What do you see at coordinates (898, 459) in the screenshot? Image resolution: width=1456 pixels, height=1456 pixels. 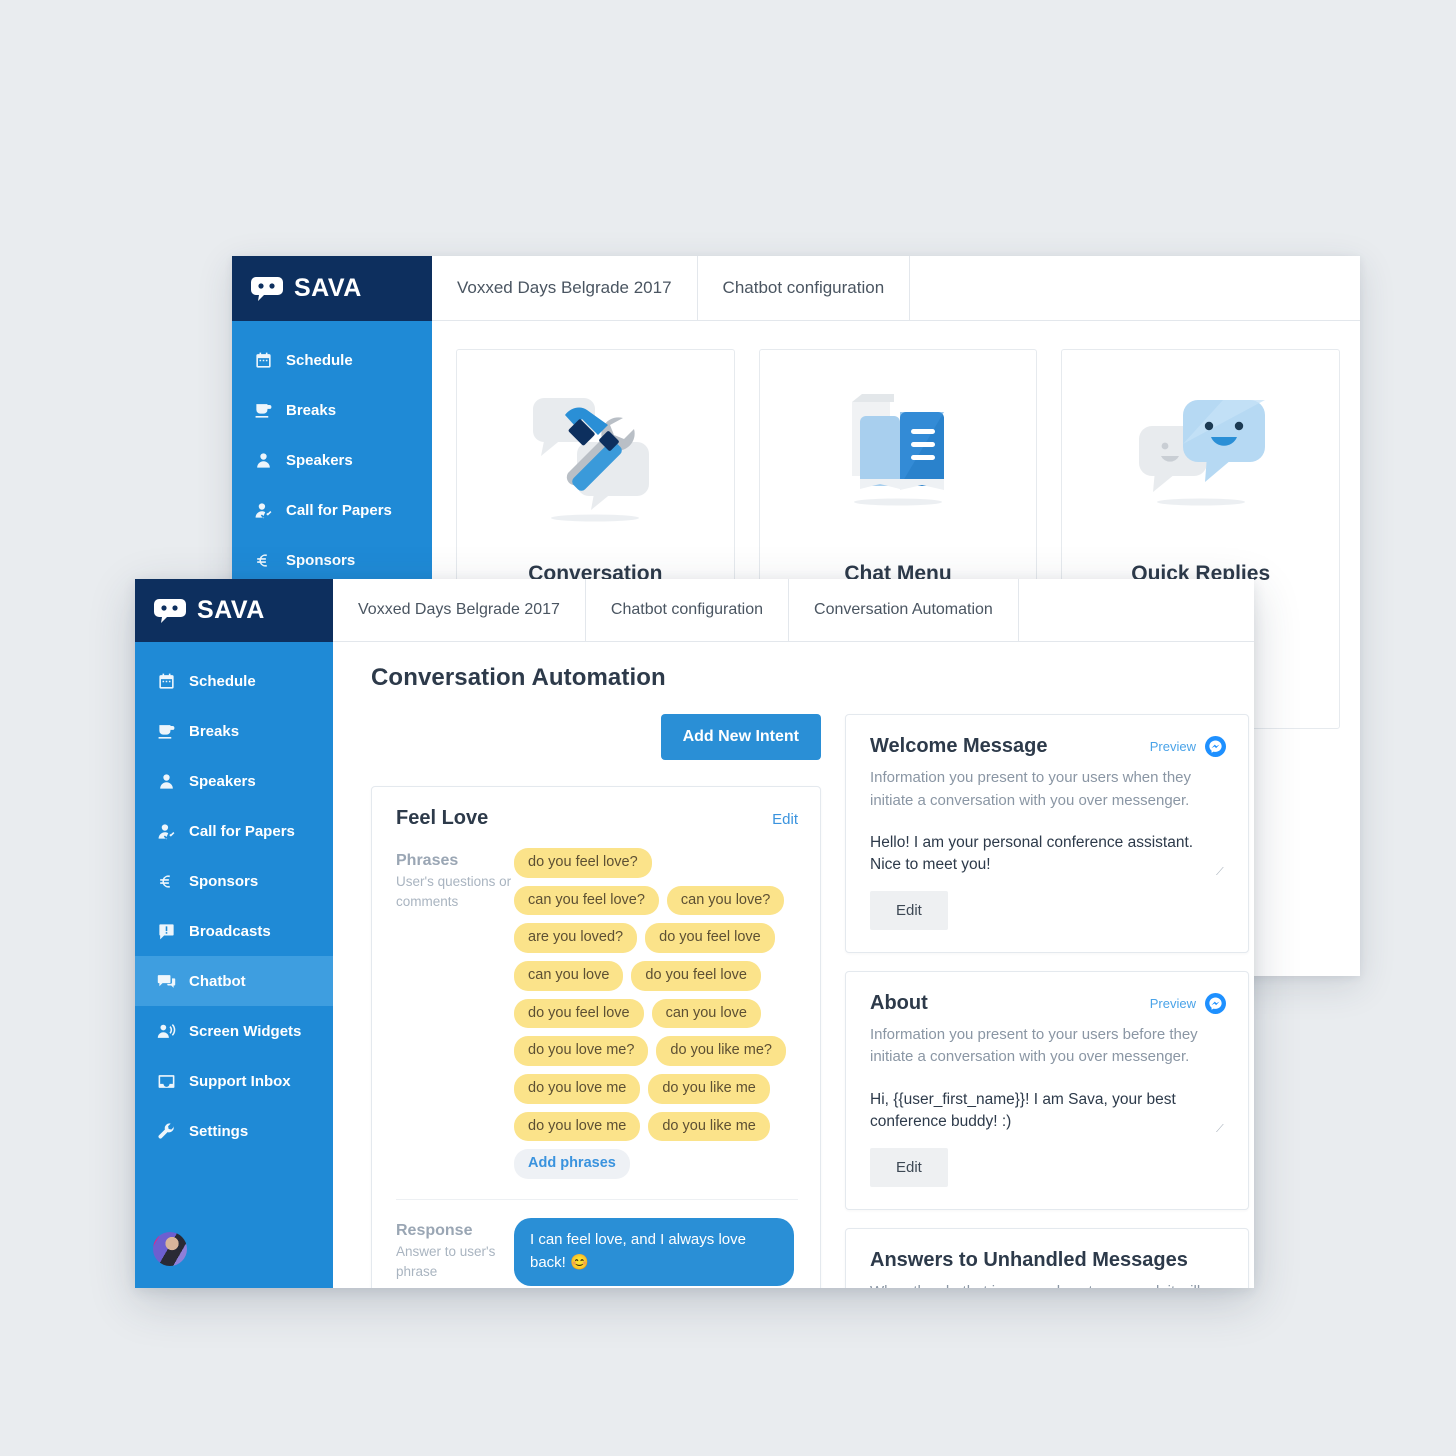 I see `book-menu-icon` at bounding box center [898, 459].